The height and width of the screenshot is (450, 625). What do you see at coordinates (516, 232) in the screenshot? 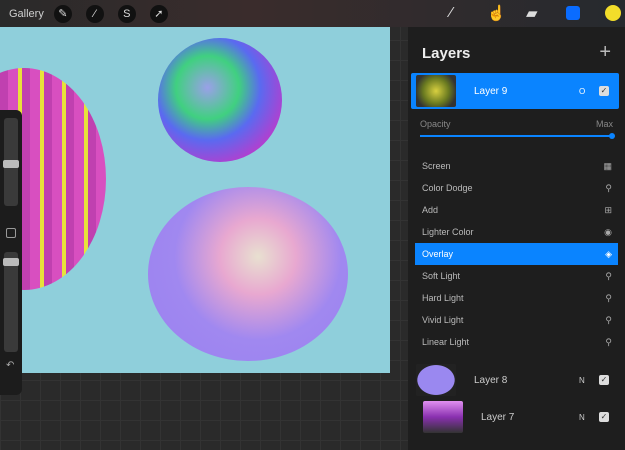
I see `blend-mode-lighter-color: Lighter Color ◉` at bounding box center [516, 232].